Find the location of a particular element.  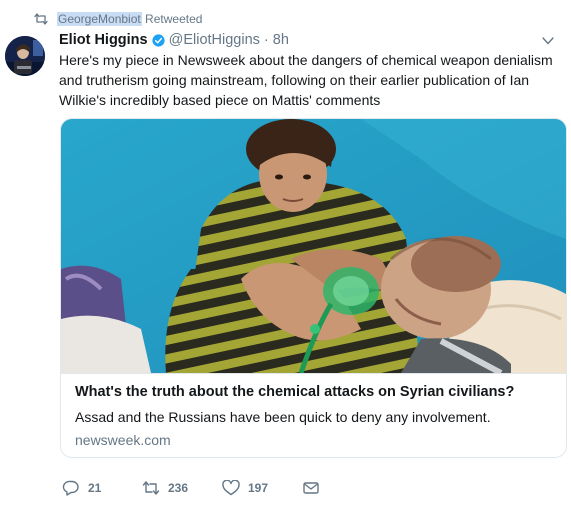

envelope-icon is located at coordinates (311, 488).